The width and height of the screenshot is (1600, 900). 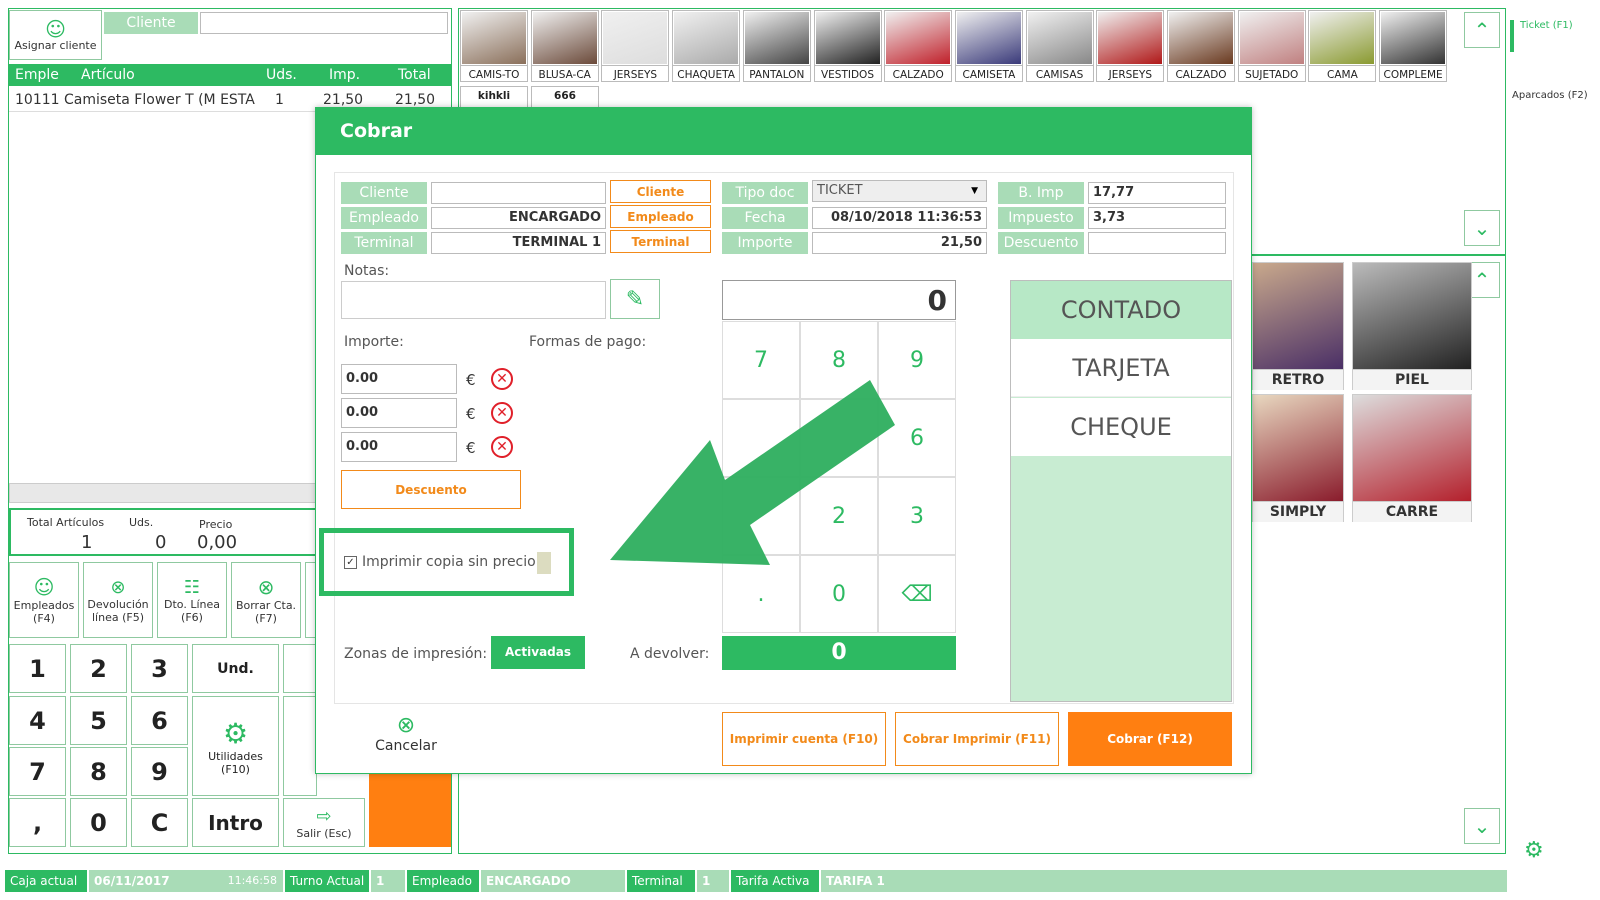 What do you see at coordinates (1482, 228) in the screenshot?
I see `scroll-down-button: ⌄` at bounding box center [1482, 228].